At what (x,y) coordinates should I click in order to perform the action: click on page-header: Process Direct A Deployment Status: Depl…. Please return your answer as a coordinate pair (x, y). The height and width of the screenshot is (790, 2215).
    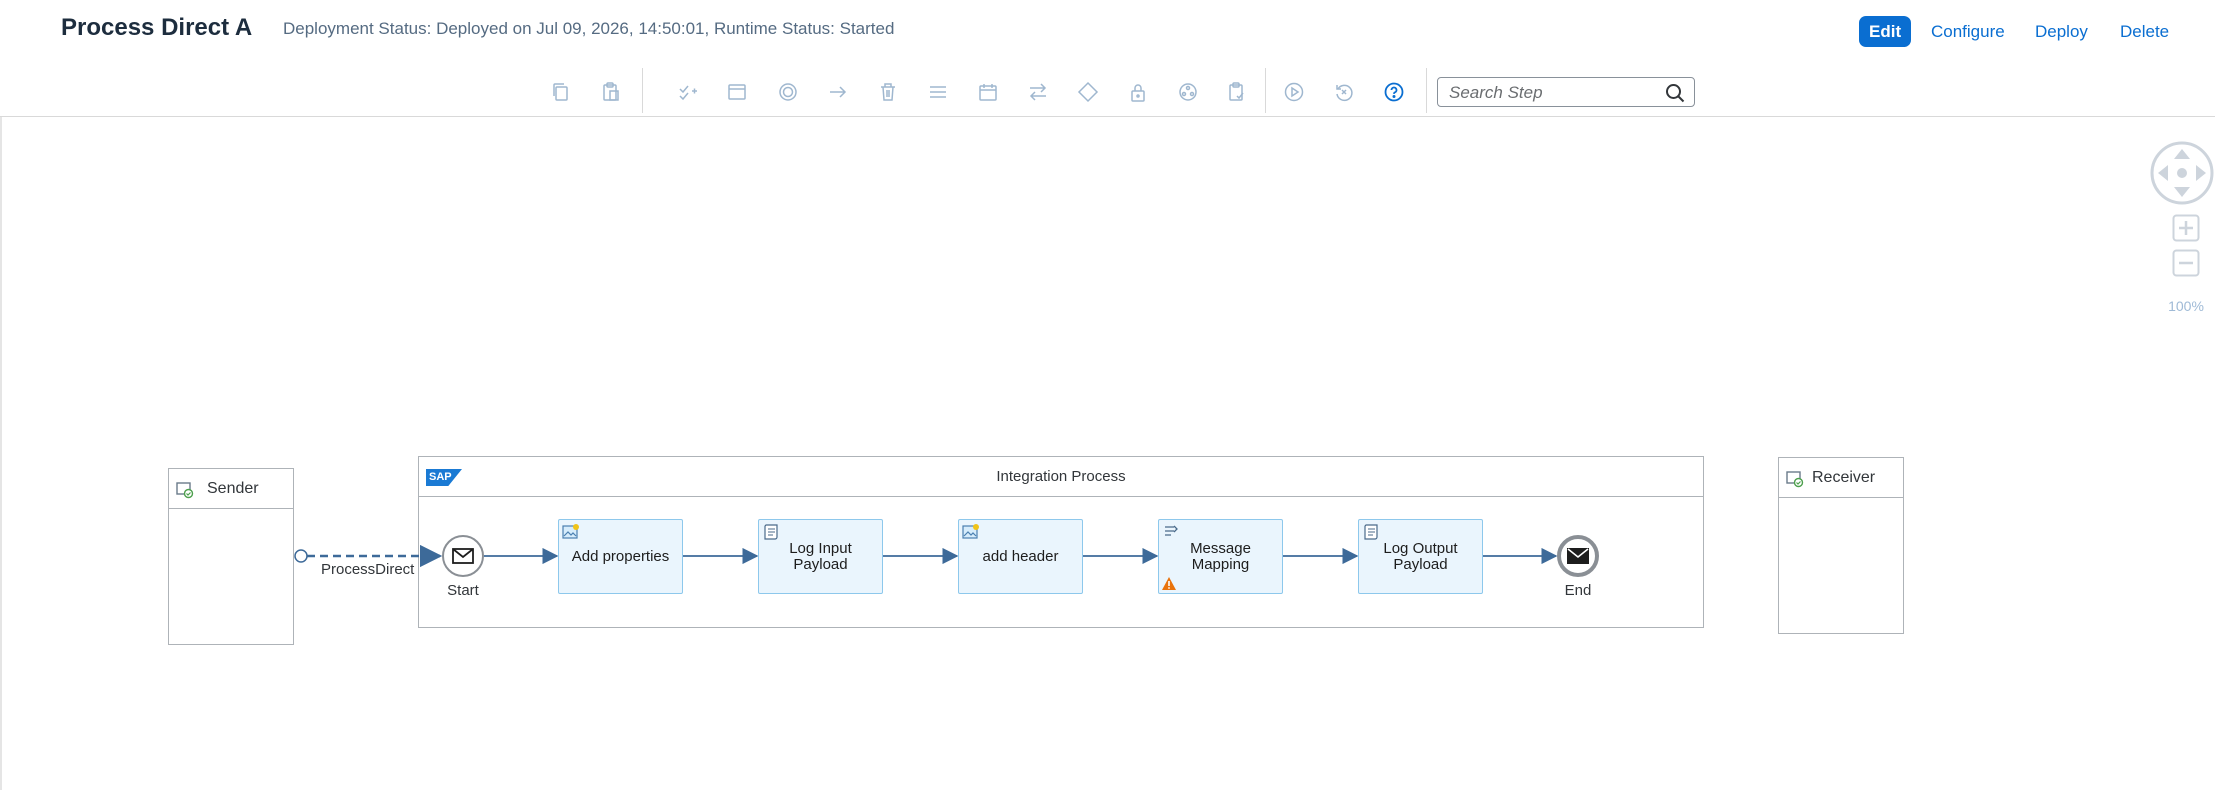
    Looking at the image, I should click on (1107, 58).